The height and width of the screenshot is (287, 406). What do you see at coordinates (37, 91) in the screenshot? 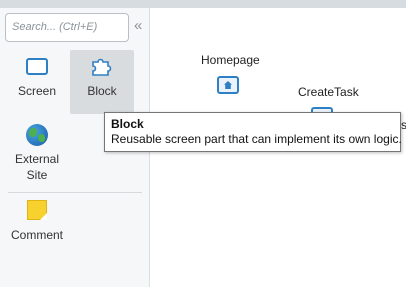
I see `toolbox-item-label: Screen` at bounding box center [37, 91].